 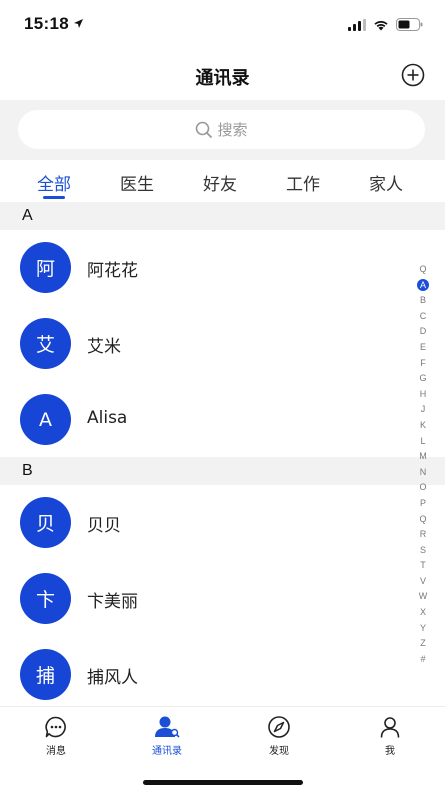 I want to click on avatar: 阿, so click(x=45, y=267).